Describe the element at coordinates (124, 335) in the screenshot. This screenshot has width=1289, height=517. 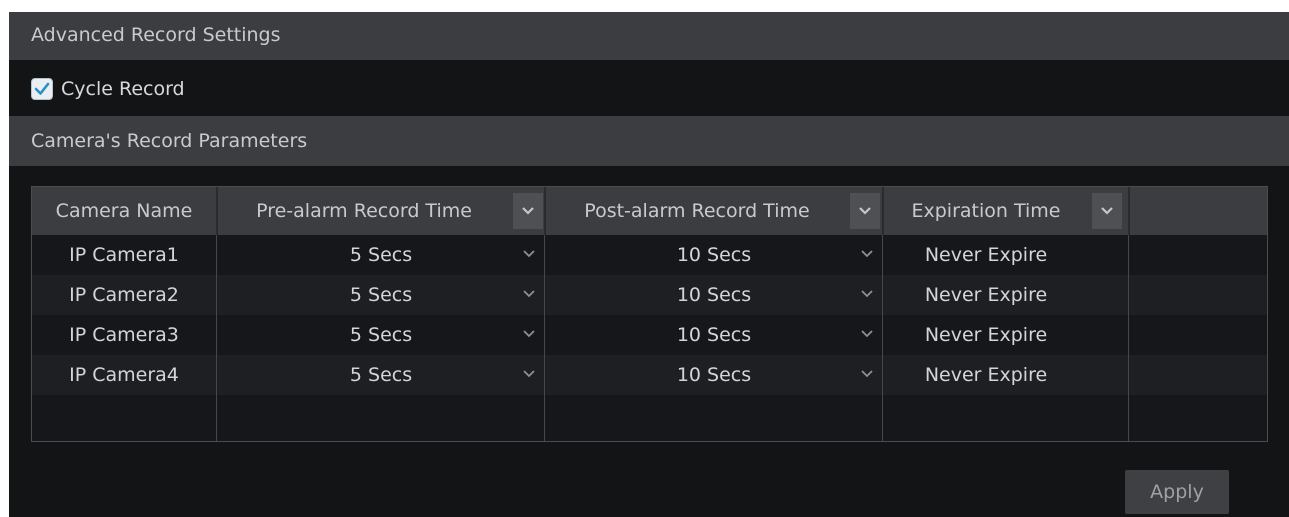
I see `camera-name-cell: IP Camera3` at that location.